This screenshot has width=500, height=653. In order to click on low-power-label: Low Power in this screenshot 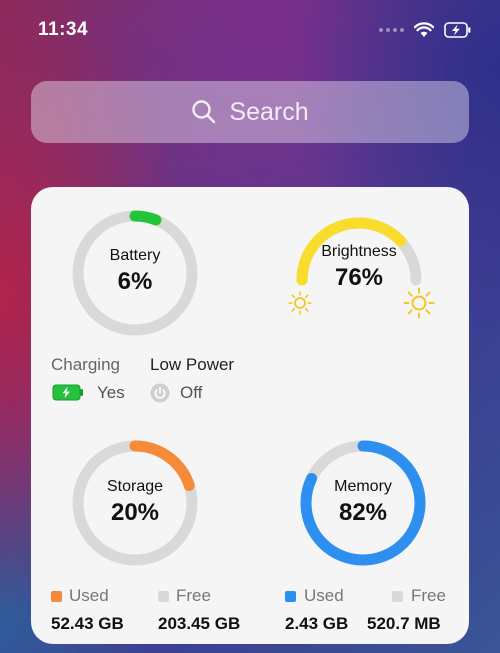, I will do `click(192, 364)`.